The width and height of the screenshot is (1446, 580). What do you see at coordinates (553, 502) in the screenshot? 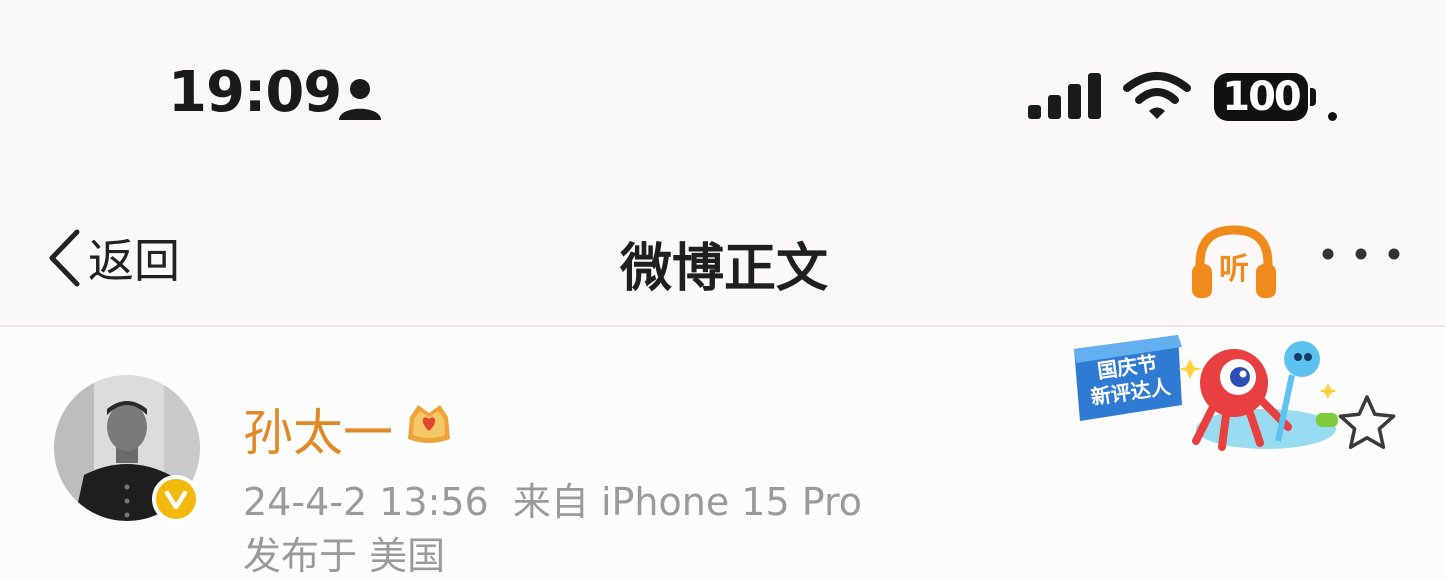
I see `post-meta: 24-4-2 13:56 来自 iPhone 15 Pro` at bounding box center [553, 502].